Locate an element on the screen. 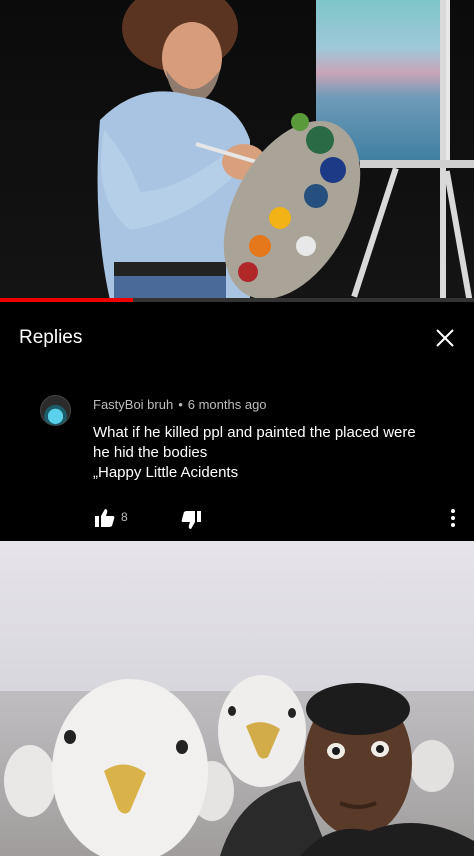  comment-time: 6 months ago is located at coordinates (227, 404).